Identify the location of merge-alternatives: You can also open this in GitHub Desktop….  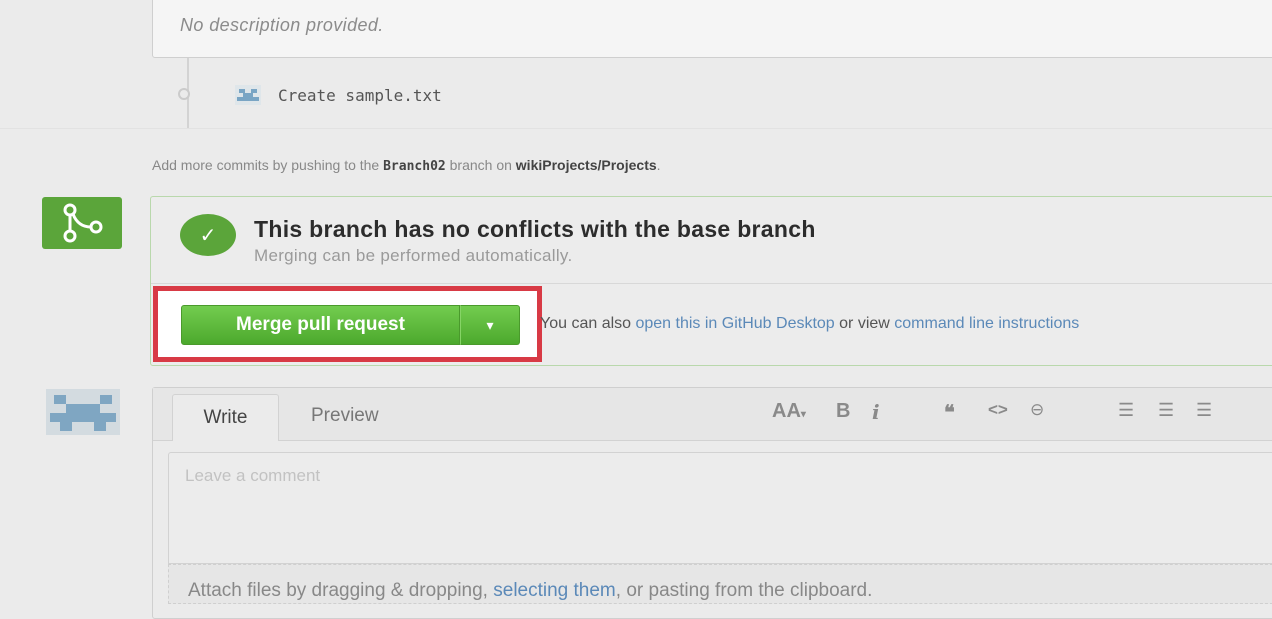
(809, 324).